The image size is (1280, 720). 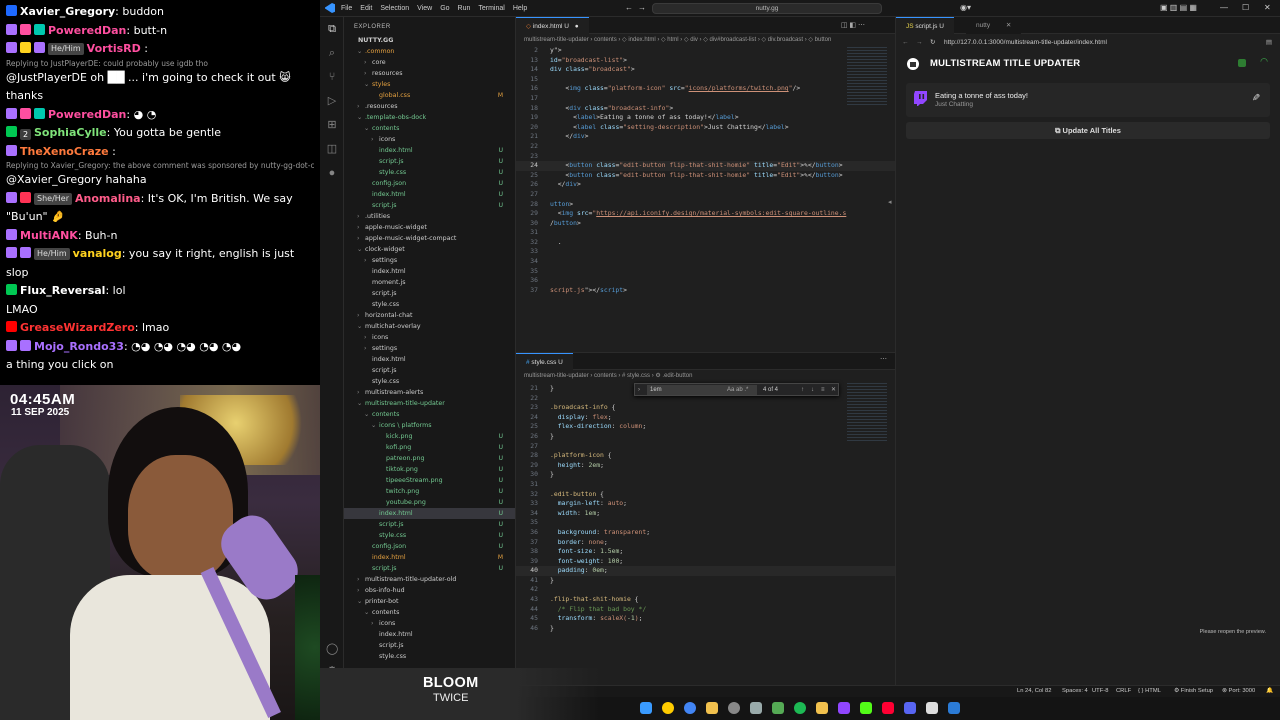 What do you see at coordinates (1100, 691) in the screenshot?
I see `encoding: UTF-8` at bounding box center [1100, 691].